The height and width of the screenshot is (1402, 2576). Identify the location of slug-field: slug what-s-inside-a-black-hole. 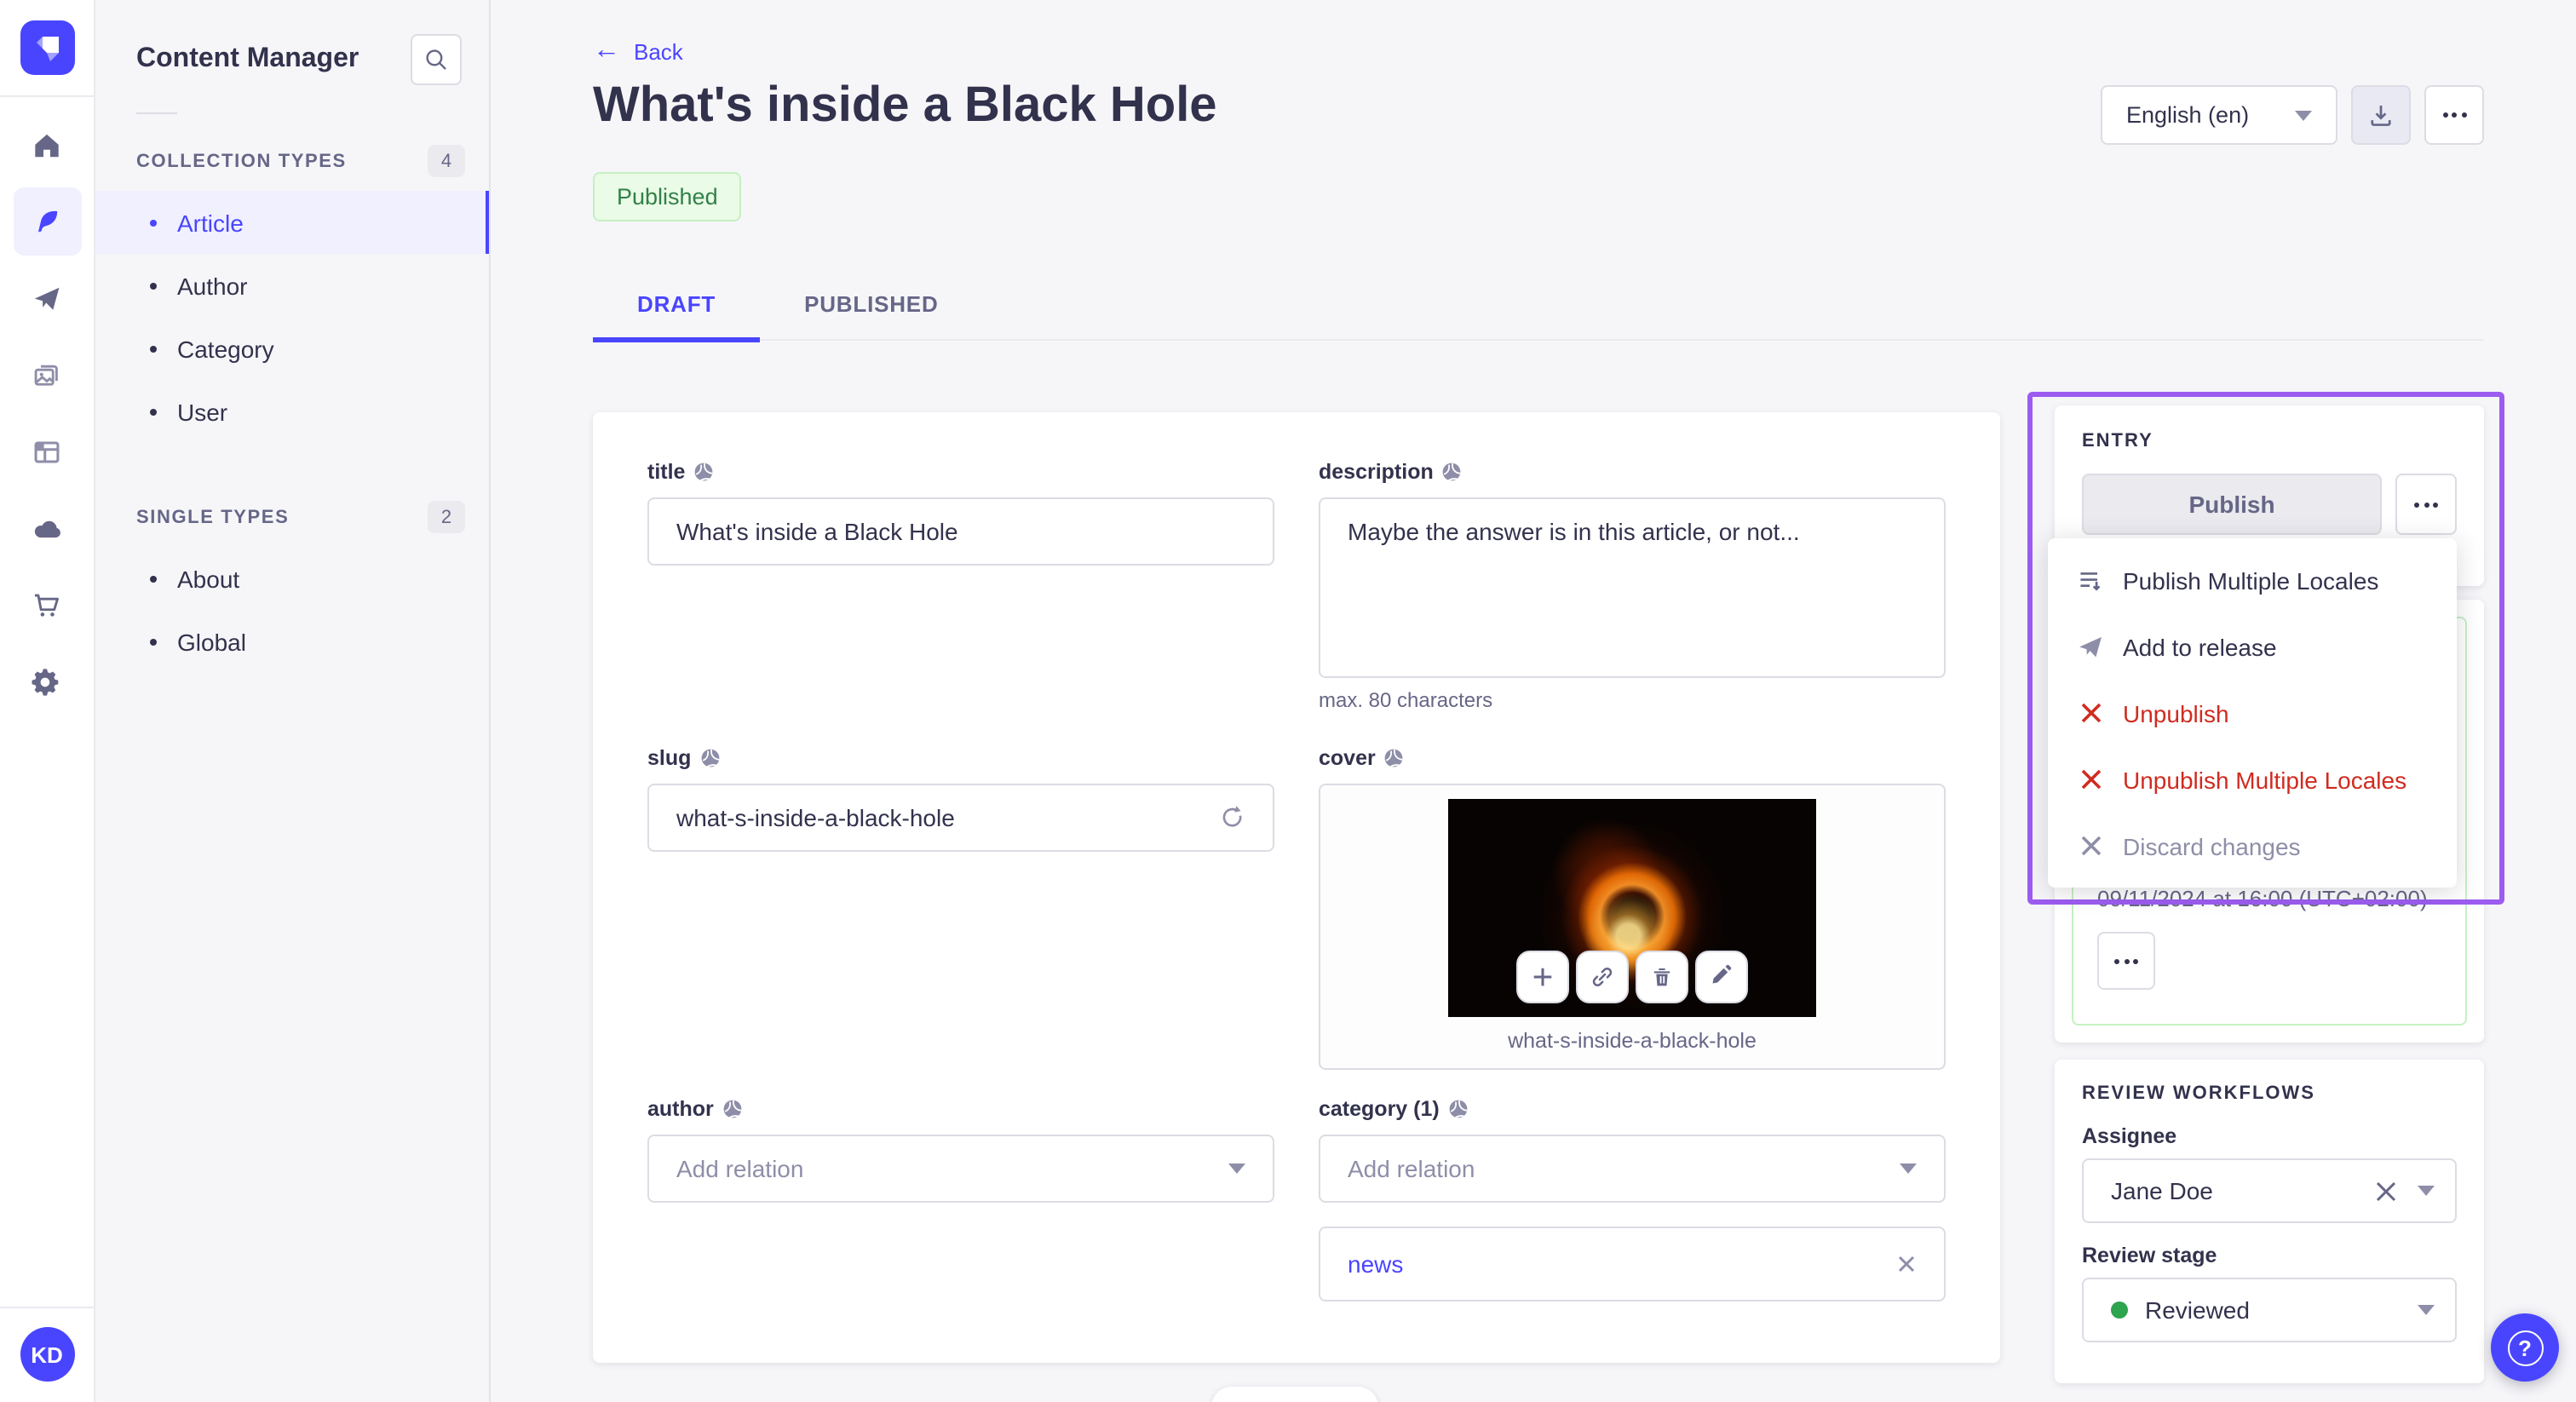
(961, 908).